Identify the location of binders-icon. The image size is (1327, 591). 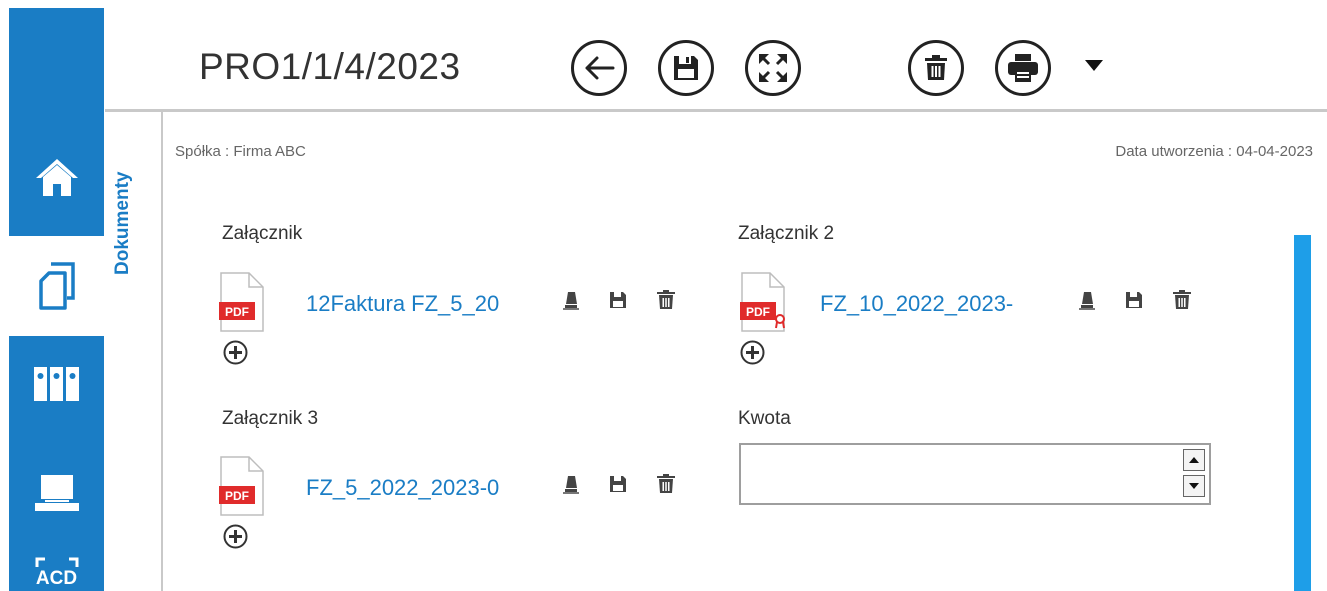
(56, 384).